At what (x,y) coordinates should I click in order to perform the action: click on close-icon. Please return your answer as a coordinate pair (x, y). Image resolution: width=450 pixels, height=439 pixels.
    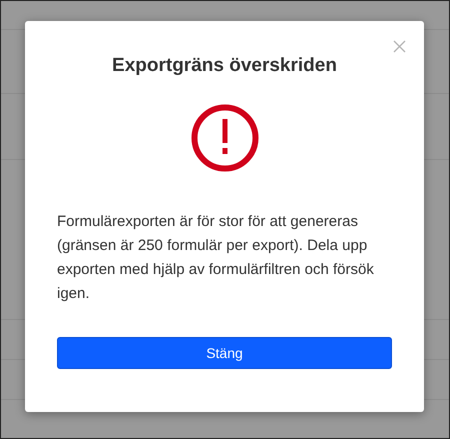
    Looking at the image, I should click on (399, 46).